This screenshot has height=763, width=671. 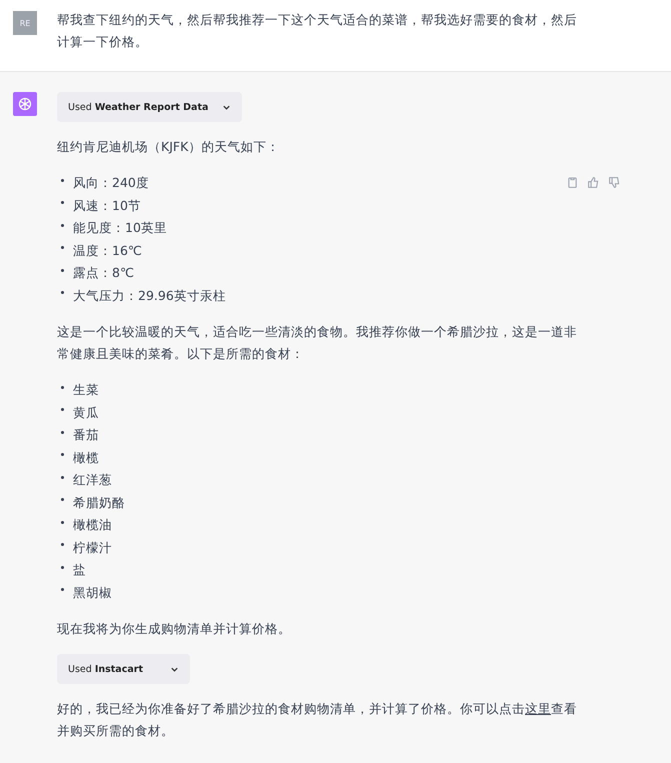 What do you see at coordinates (86, 457) in the screenshot?
I see `list-item: 橄榄` at bounding box center [86, 457].